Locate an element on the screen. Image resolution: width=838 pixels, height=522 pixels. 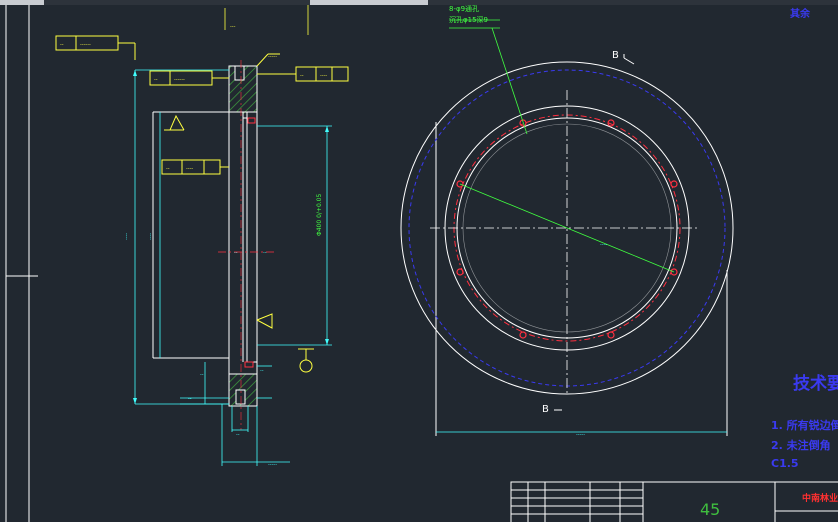
hole-note-line1: 8-φ9通孔 is located at coordinates (464, 9).